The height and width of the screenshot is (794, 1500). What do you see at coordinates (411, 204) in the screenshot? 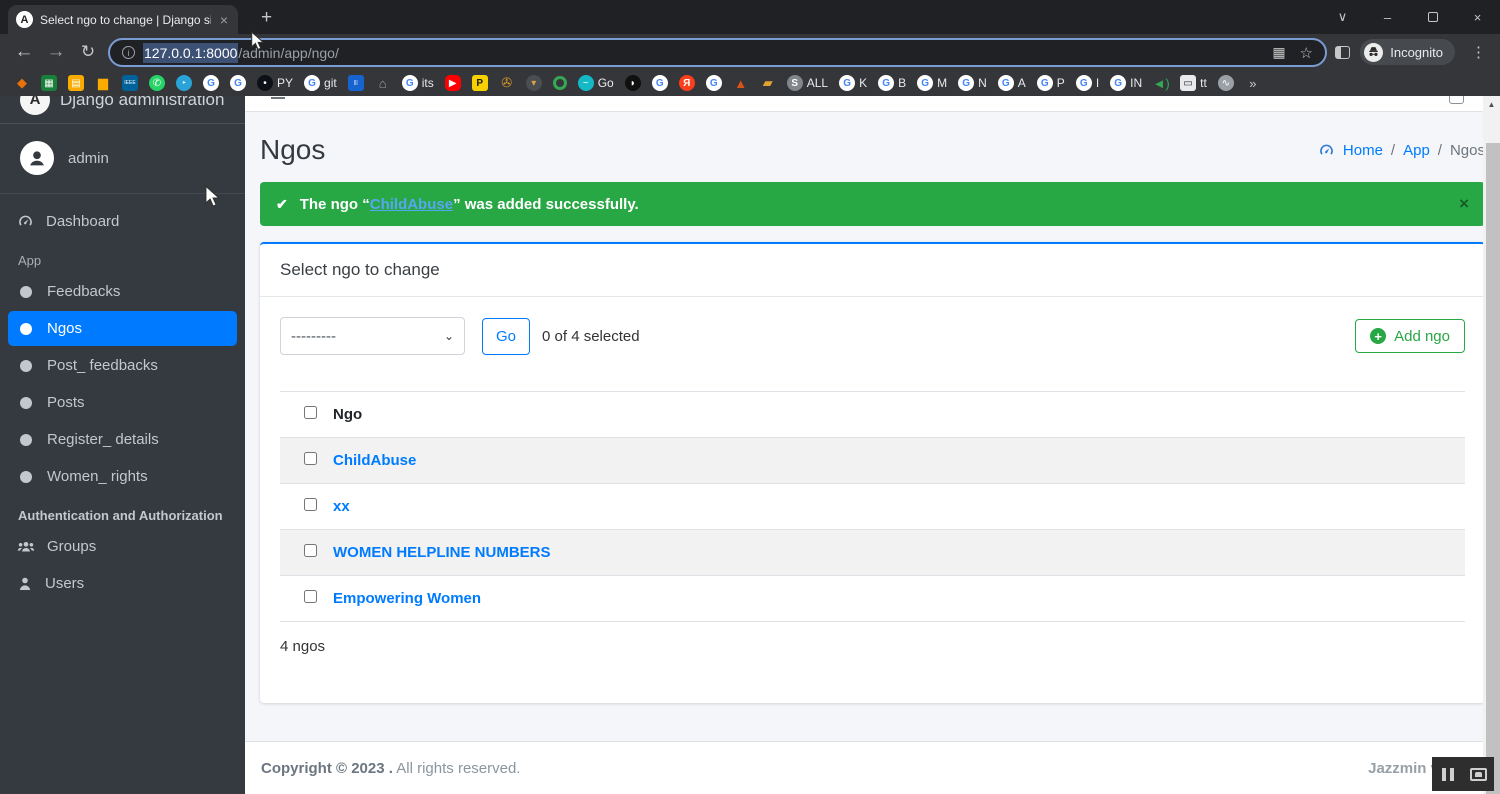
I see `alert-ngo-link: ChildAbuse` at bounding box center [411, 204].